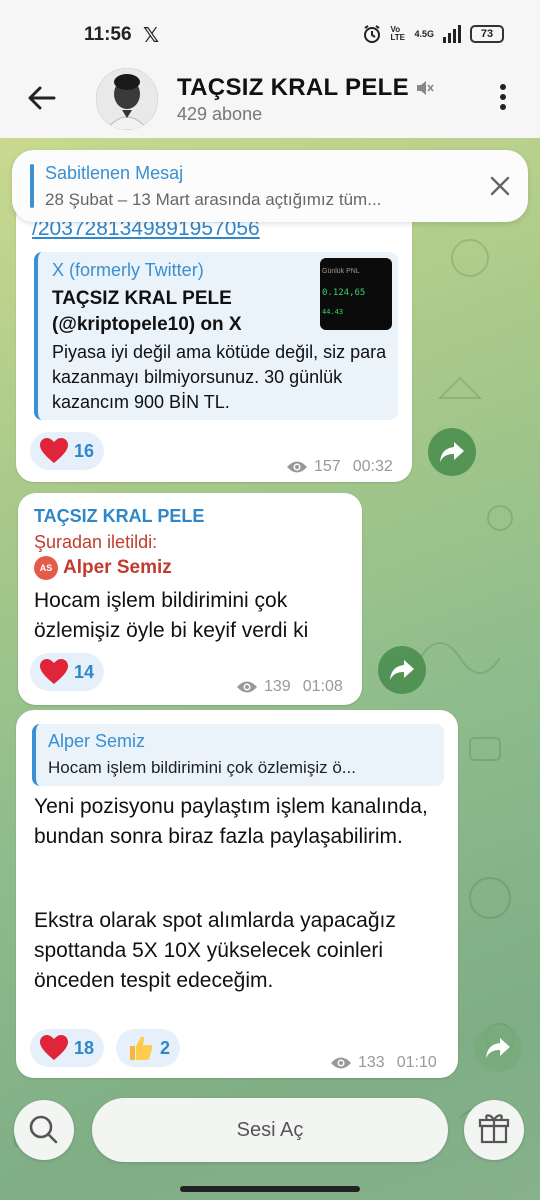  I want to click on thumbnail-value: 0.124,65, so click(344, 293).